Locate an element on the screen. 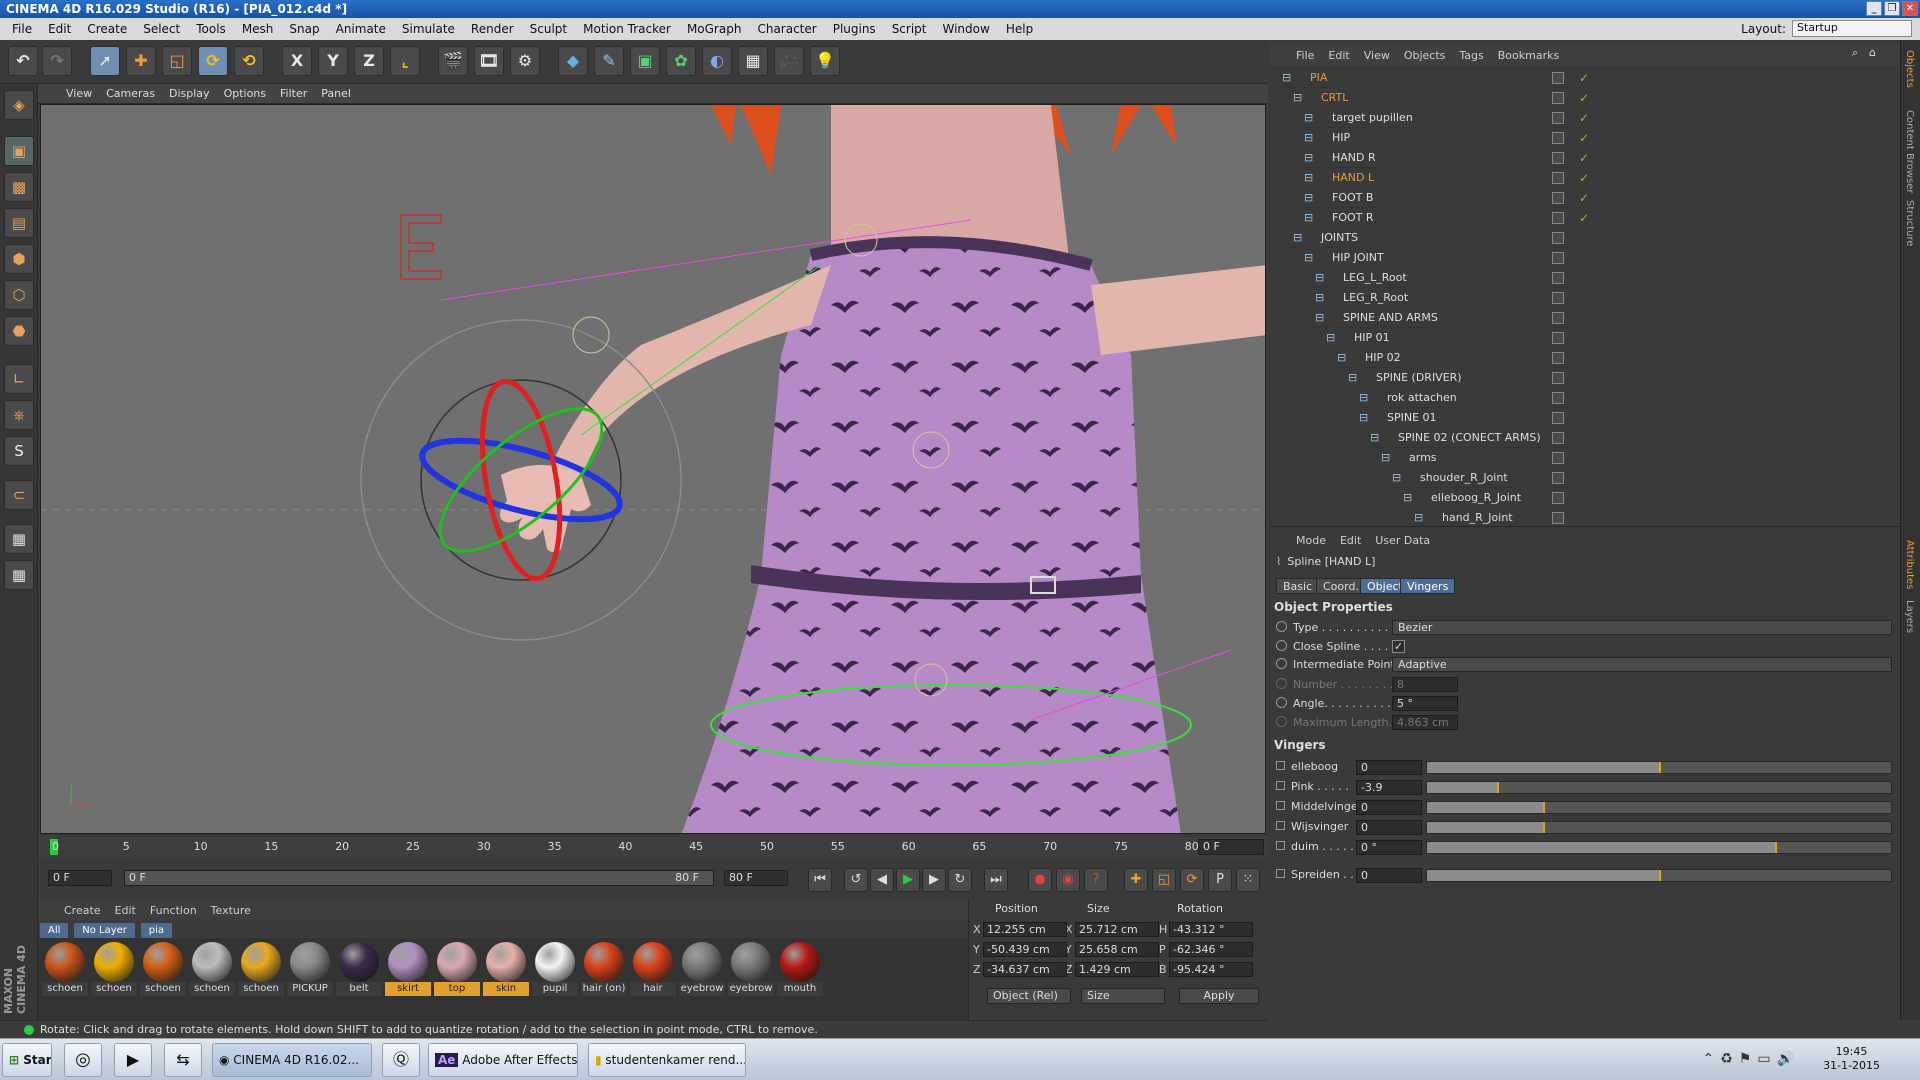 The width and height of the screenshot is (1920, 1080). select-tool-icon: ➚ is located at coordinates (105, 61).